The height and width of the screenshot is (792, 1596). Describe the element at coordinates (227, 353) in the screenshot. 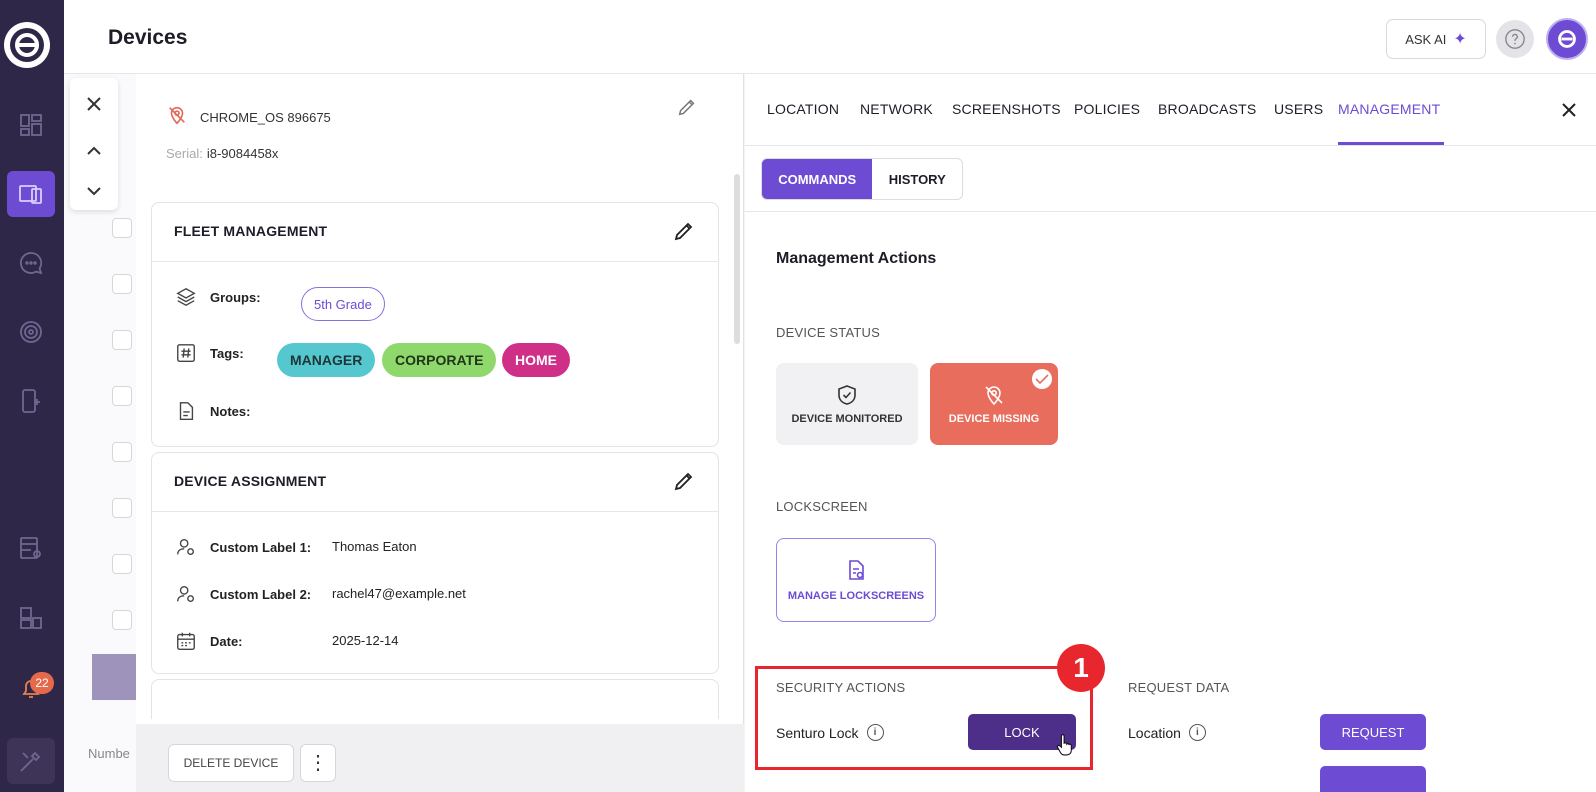

I see `tags-label: Tags:` at that location.